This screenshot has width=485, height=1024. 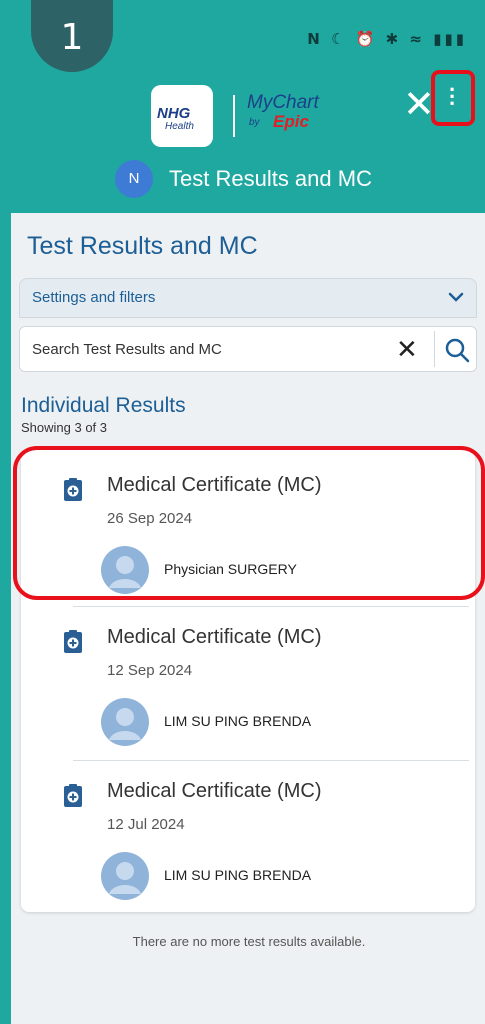 What do you see at coordinates (146, 824) in the screenshot?
I see `result-date: 12 Jul 2024` at bounding box center [146, 824].